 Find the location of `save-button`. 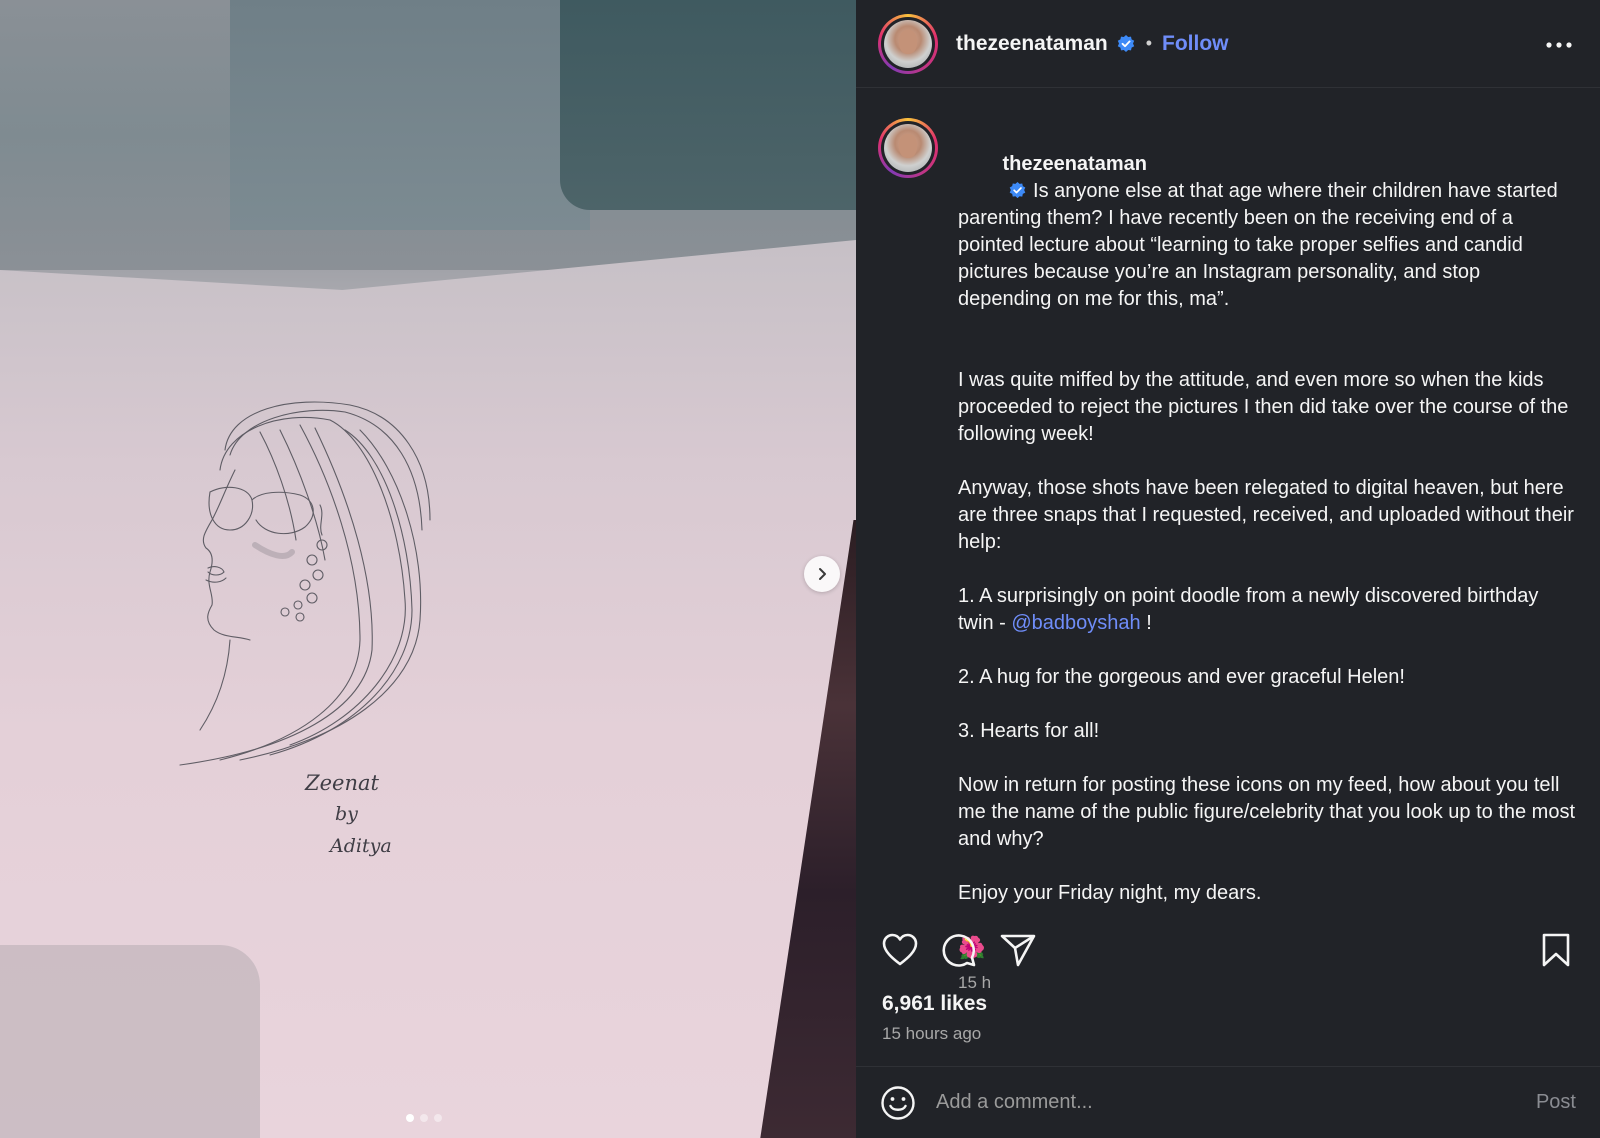

save-button is located at coordinates (1556, 950).